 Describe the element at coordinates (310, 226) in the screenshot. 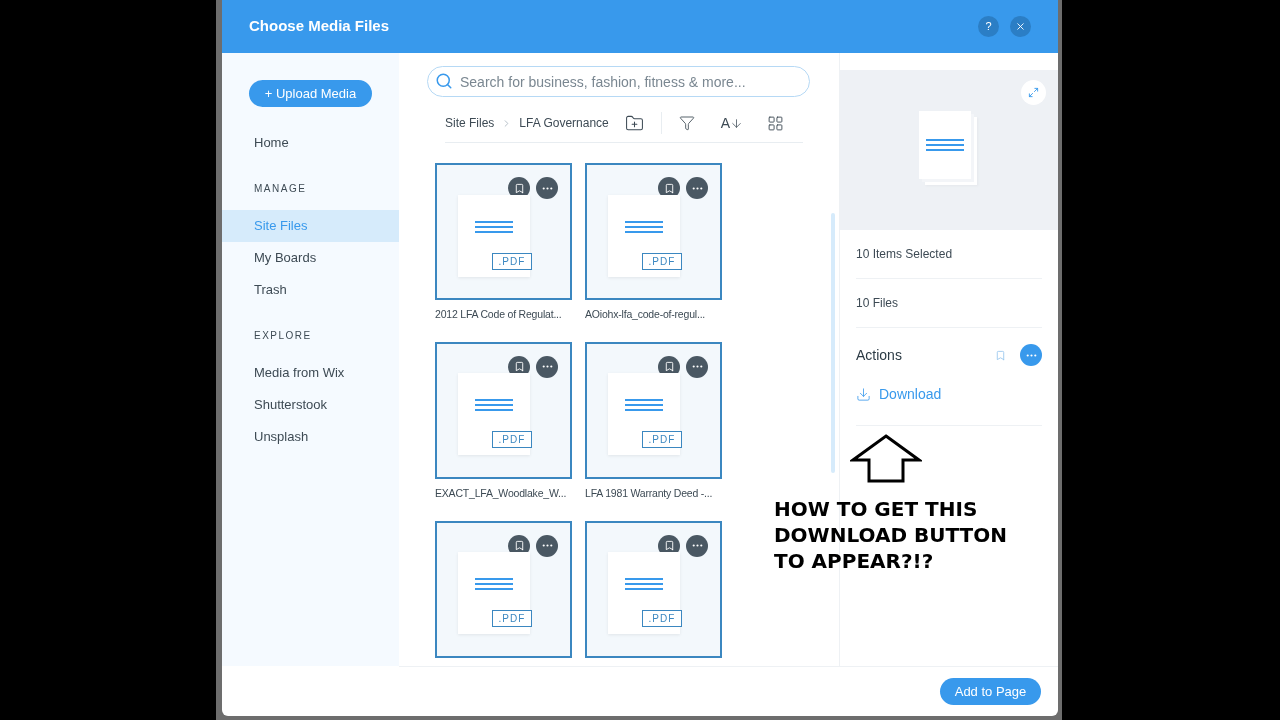

I see `sidebar-item: Site Files` at that location.